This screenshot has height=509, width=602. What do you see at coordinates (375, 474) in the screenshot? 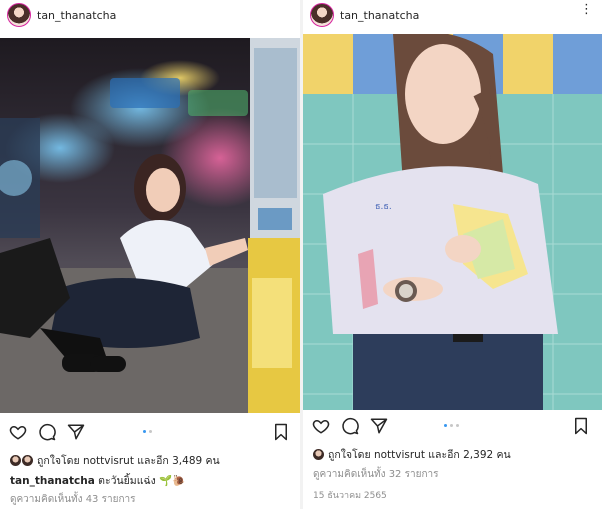
I see `view-comments-link: ดูความคิดเห็นทั้ง 32 รายการ` at bounding box center [375, 474].